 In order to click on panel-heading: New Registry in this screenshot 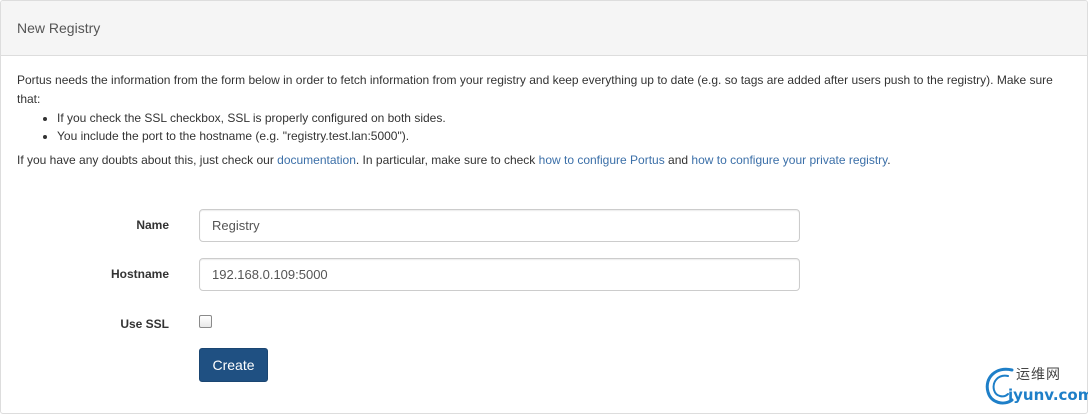, I will do `click(544, 28)`.